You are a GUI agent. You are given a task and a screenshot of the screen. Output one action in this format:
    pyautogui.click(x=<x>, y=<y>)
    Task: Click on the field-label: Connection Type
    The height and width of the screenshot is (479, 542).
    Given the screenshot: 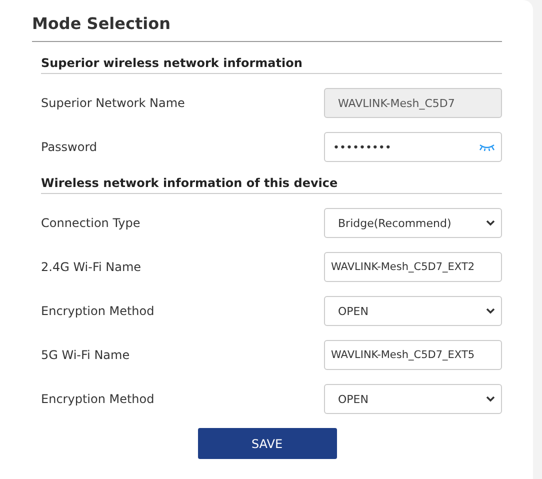 What is the action you would take?
    pyautogui.click(x=90, y=223)
    